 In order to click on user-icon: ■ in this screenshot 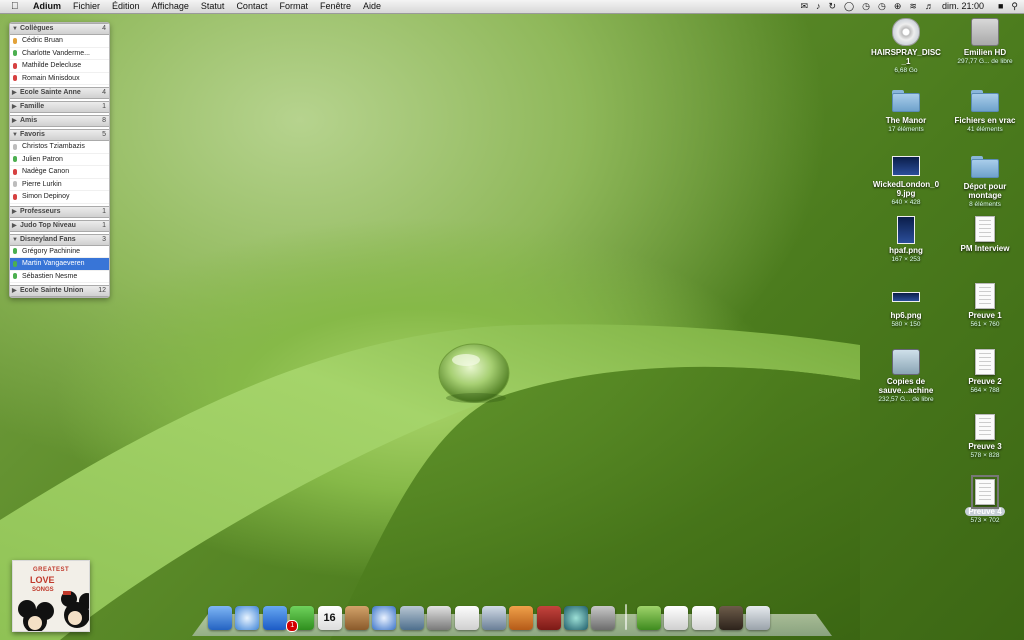, I will do `click(1000, 6)`.